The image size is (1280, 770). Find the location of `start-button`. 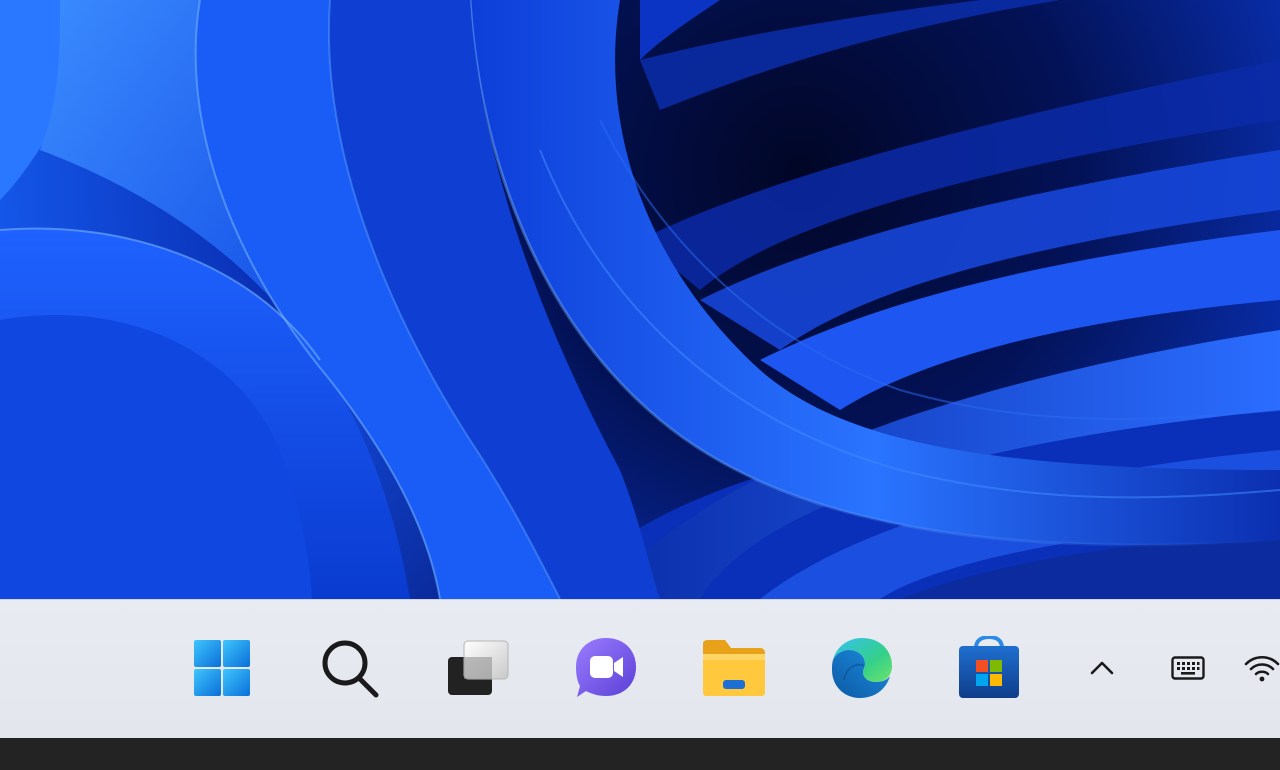

start-button is located at coordinates (222, 668).